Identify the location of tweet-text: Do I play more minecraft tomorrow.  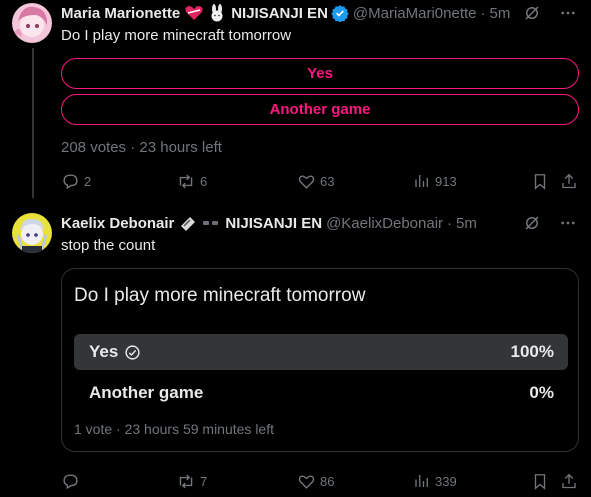
(176, 35).